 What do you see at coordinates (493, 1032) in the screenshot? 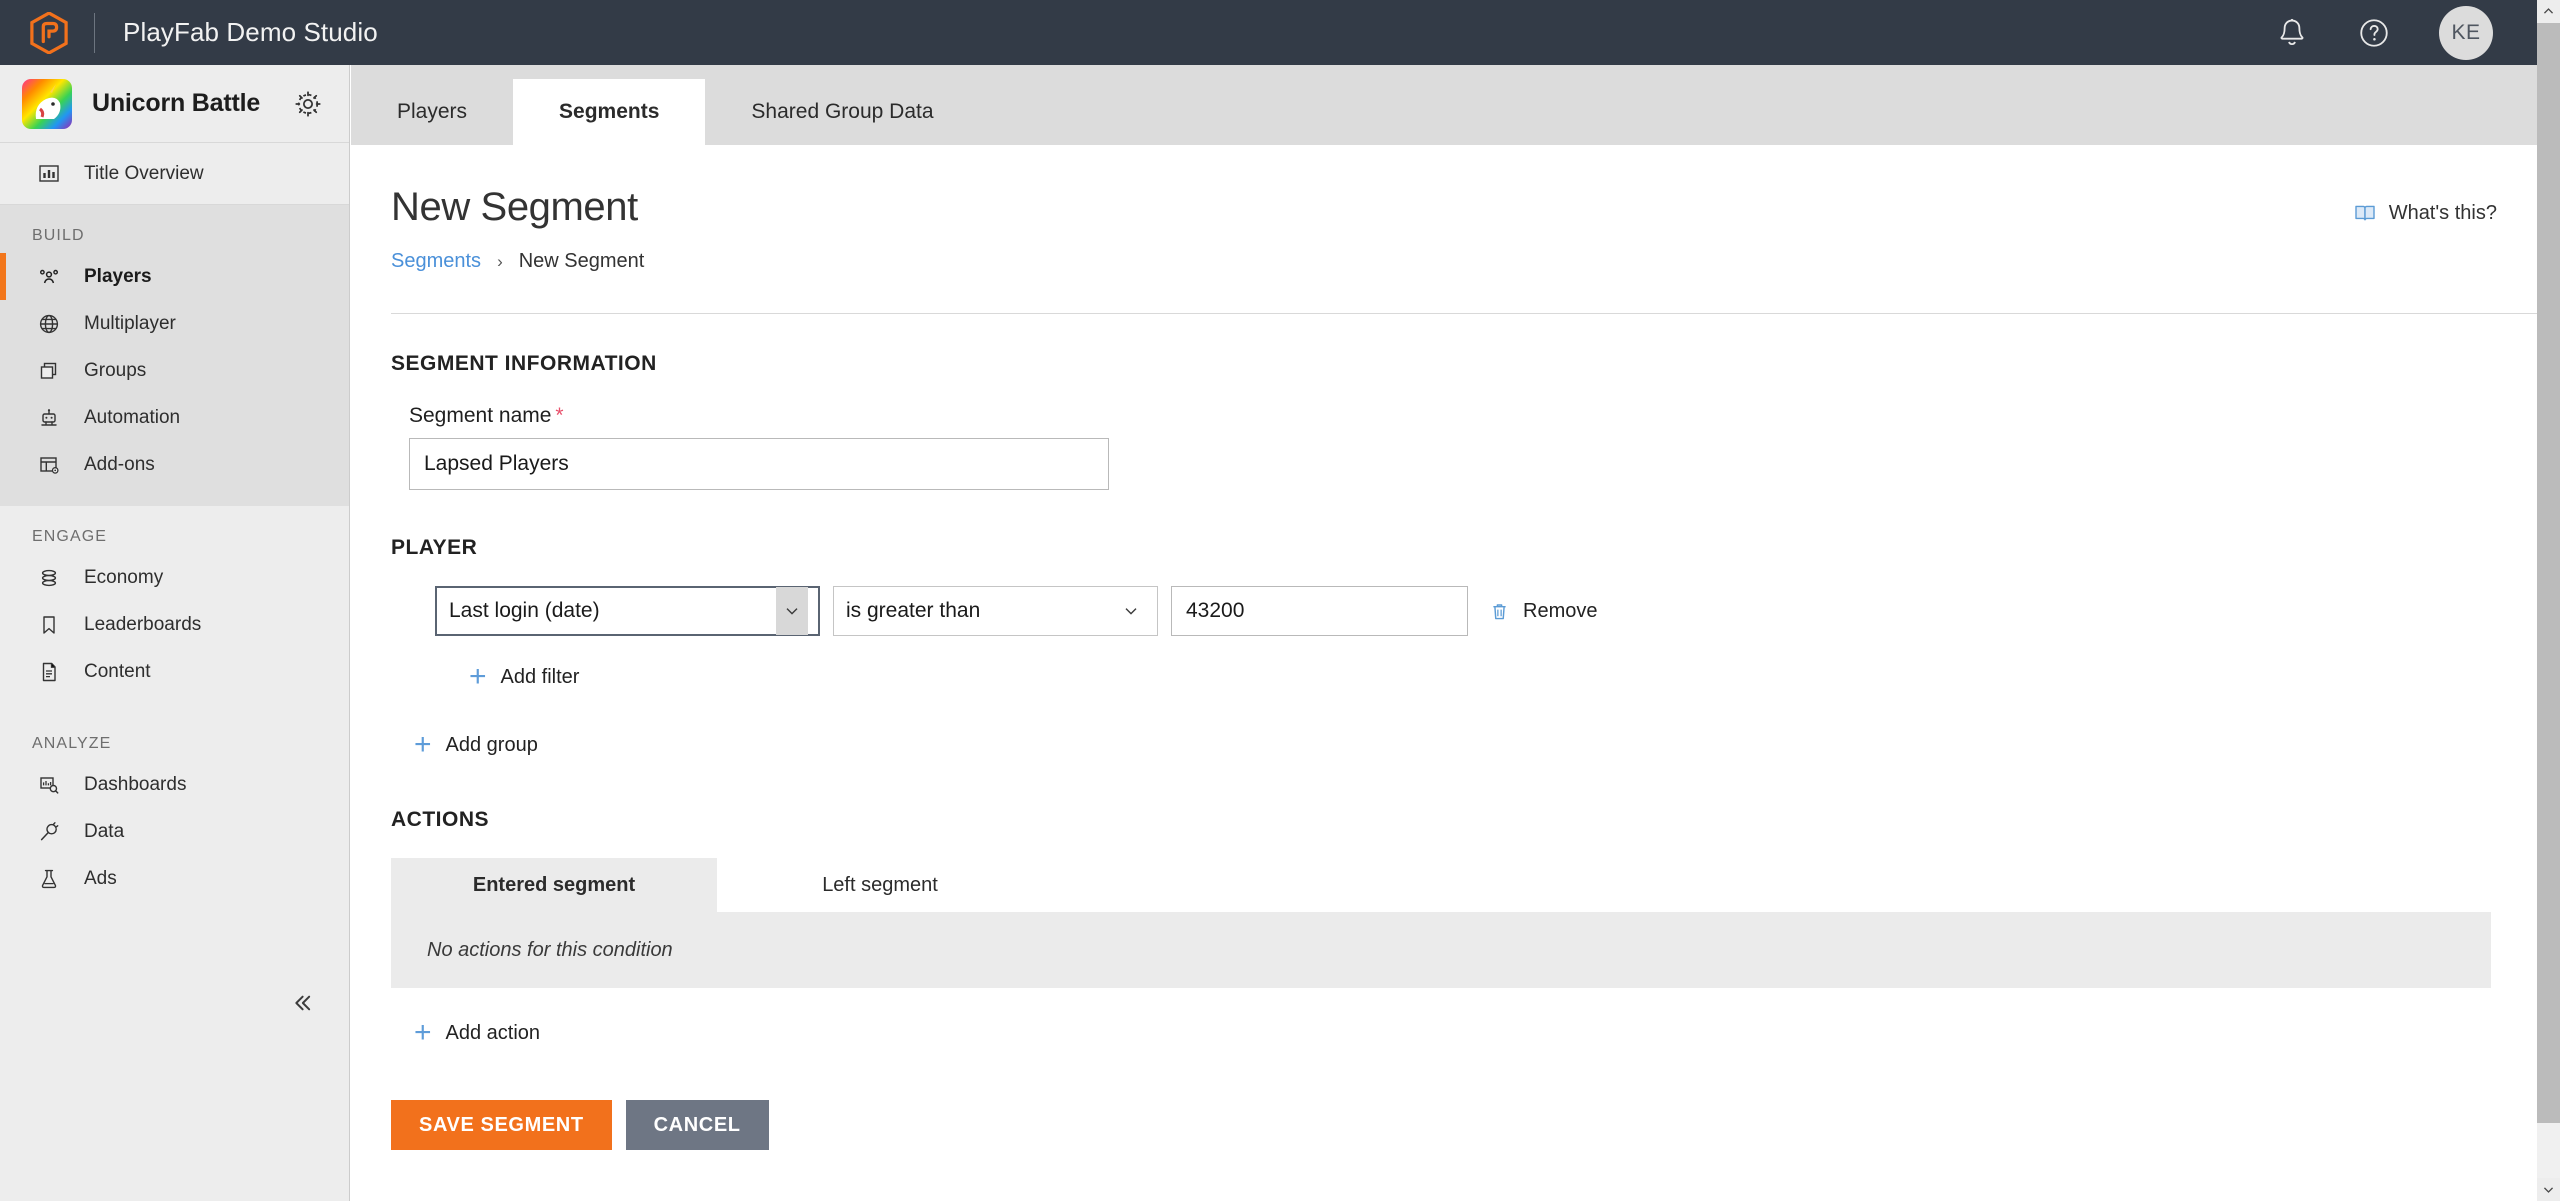
I see `add-action-label: Add action` at bounding box center [493, 1032].